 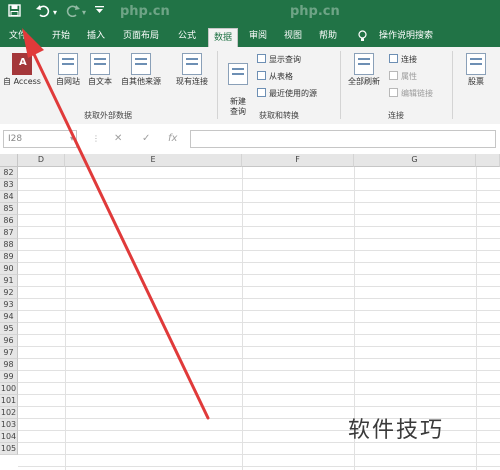 What do you see at coordinates (55, 13) in the screenshot?
I see `undo-dropdown-icon: ▾` at bounding box center [55, 13].